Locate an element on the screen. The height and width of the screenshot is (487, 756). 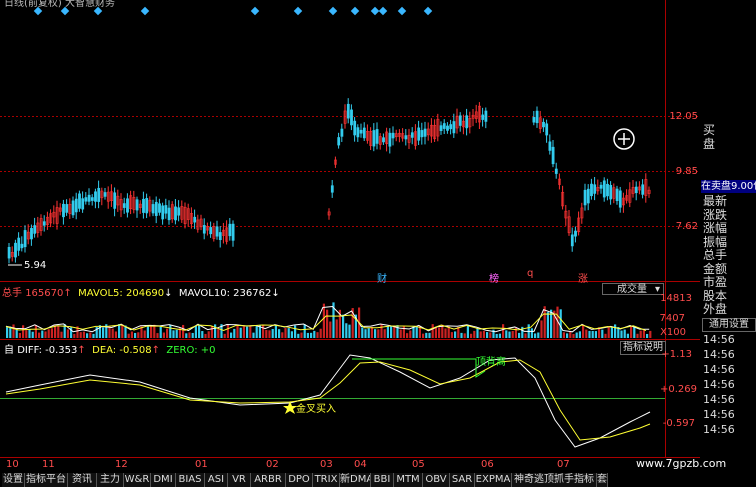
tab-18: 神奇逃顶抓手指标 is located at coordinates (554, 480).